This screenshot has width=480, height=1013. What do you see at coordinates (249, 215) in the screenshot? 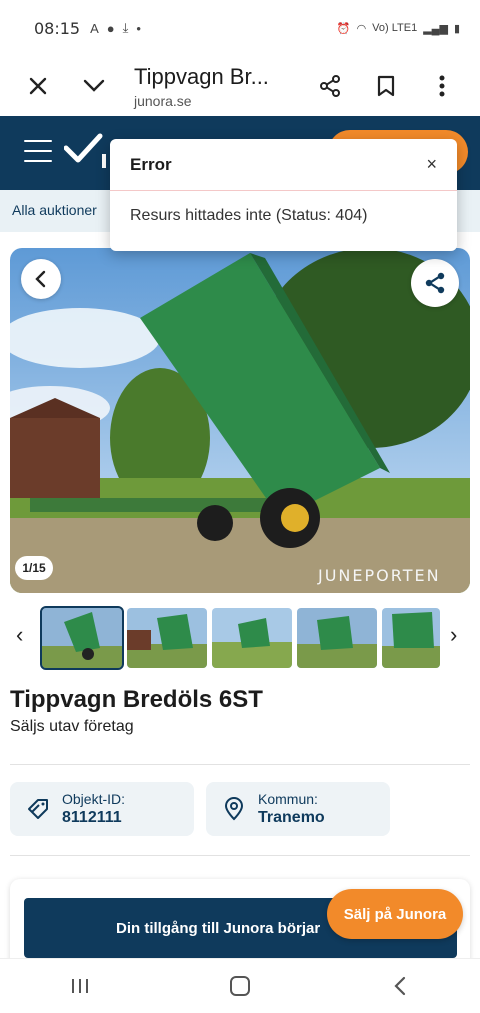
I see `error-message: Resurs hittades inte (Status: 404)` at bounding box center [249, 215].